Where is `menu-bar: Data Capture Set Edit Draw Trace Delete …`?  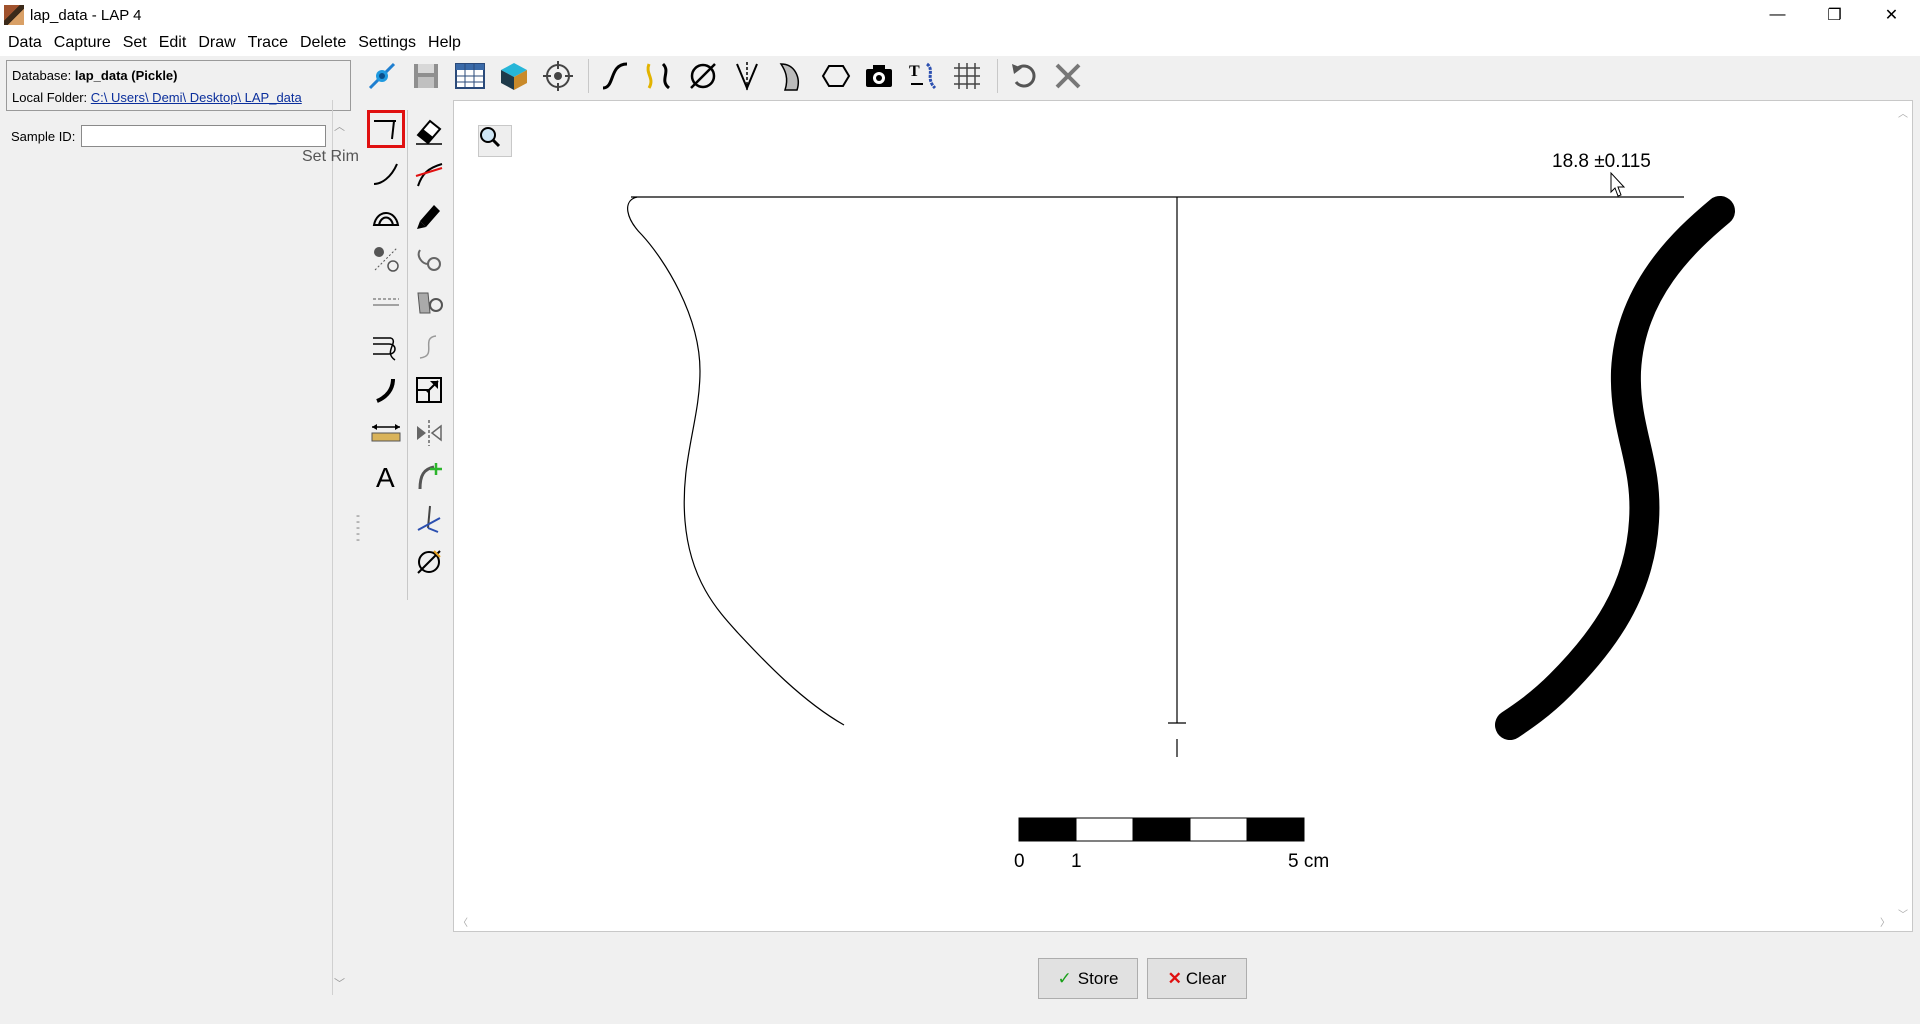
menu-bar: Data Capture Set Edit Draw Trace Delete … is located at coordinates (960, 43).